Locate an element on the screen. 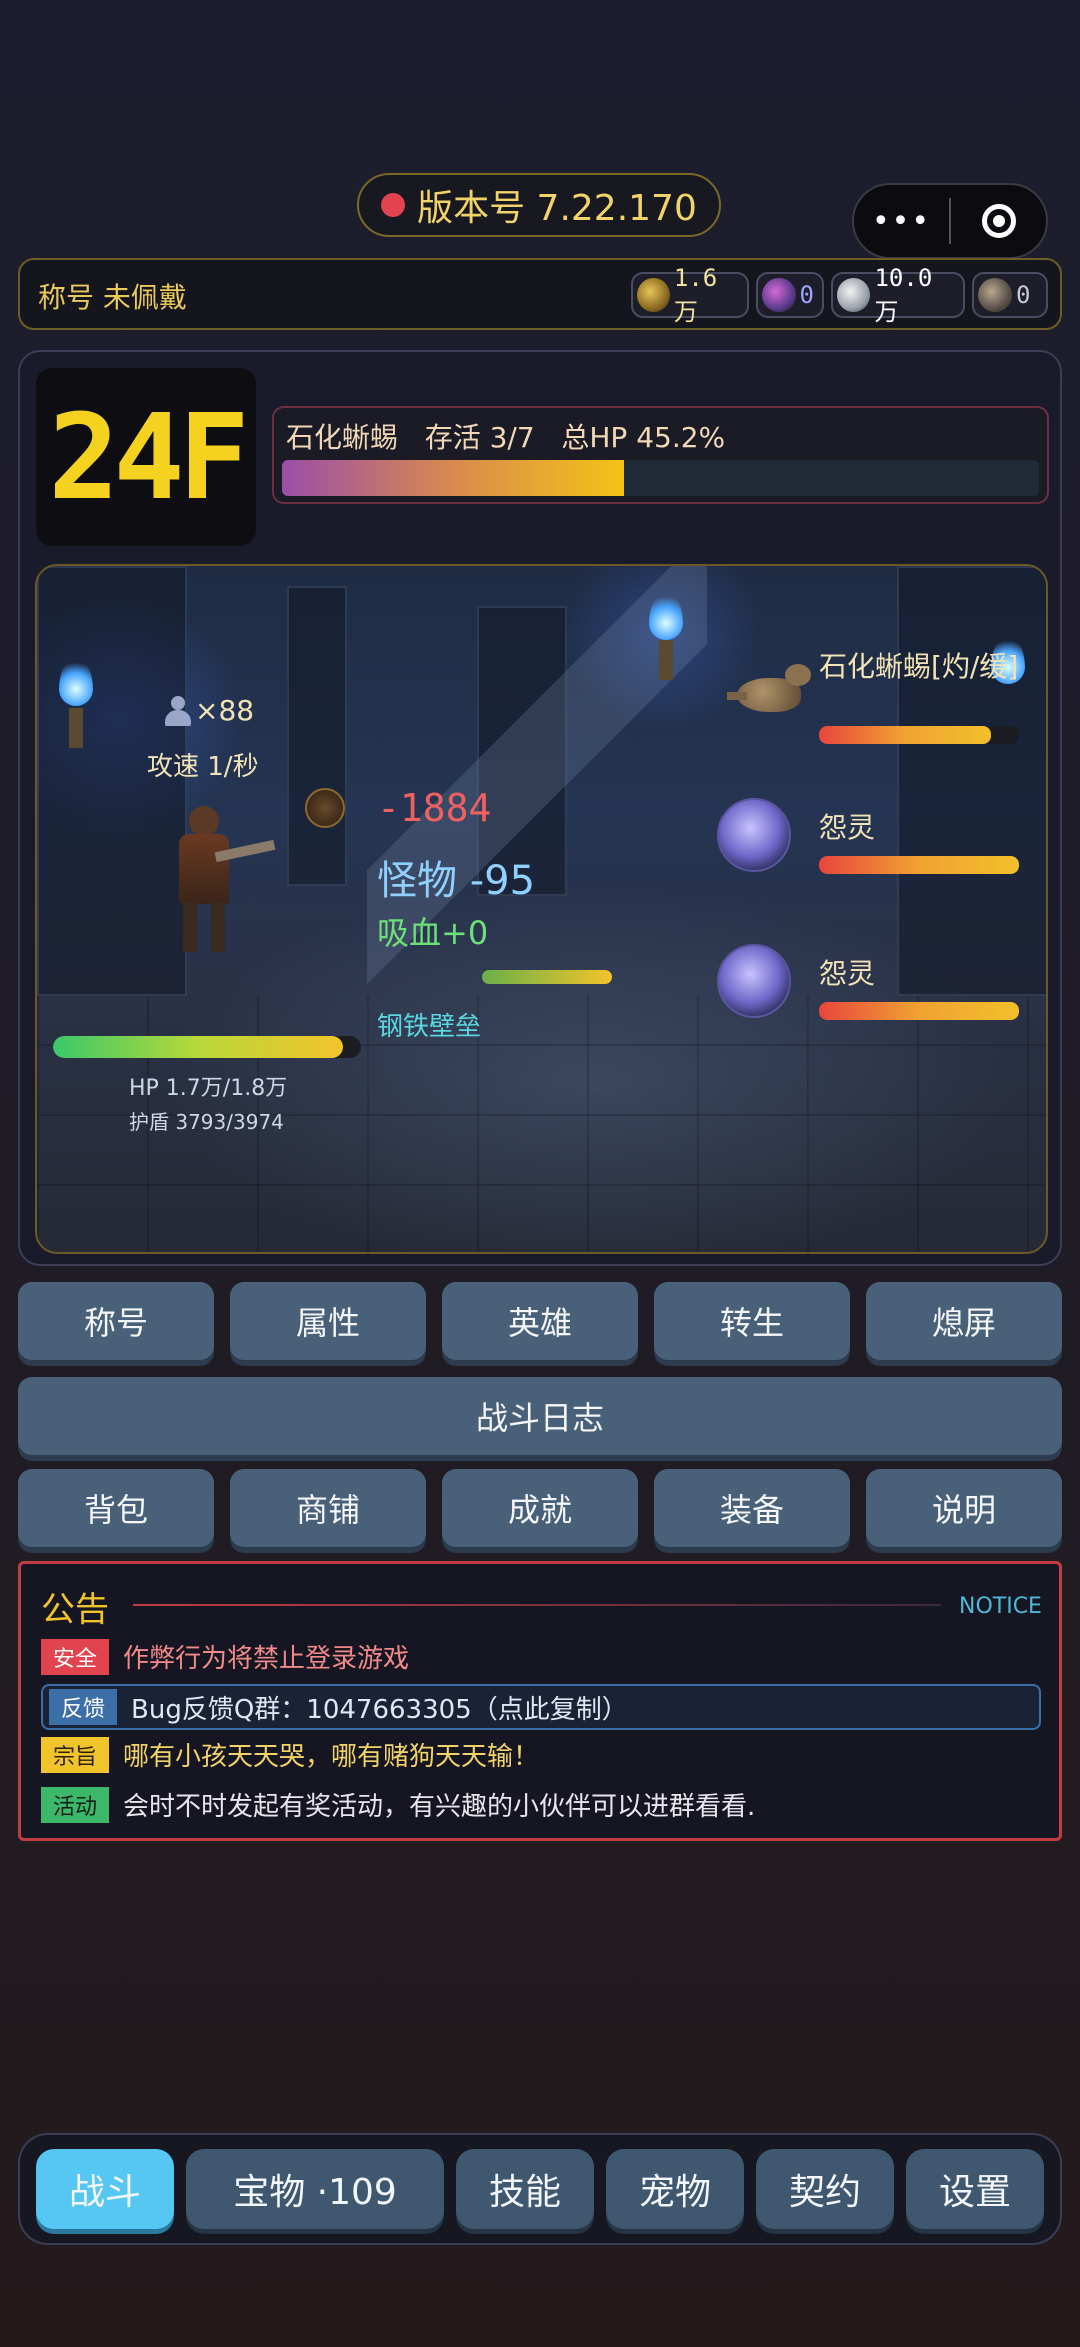 Image resolution: width=1080 pixels, height=2347 pixels. shop-button: 商铺 is located at coordinates (328, 1508).